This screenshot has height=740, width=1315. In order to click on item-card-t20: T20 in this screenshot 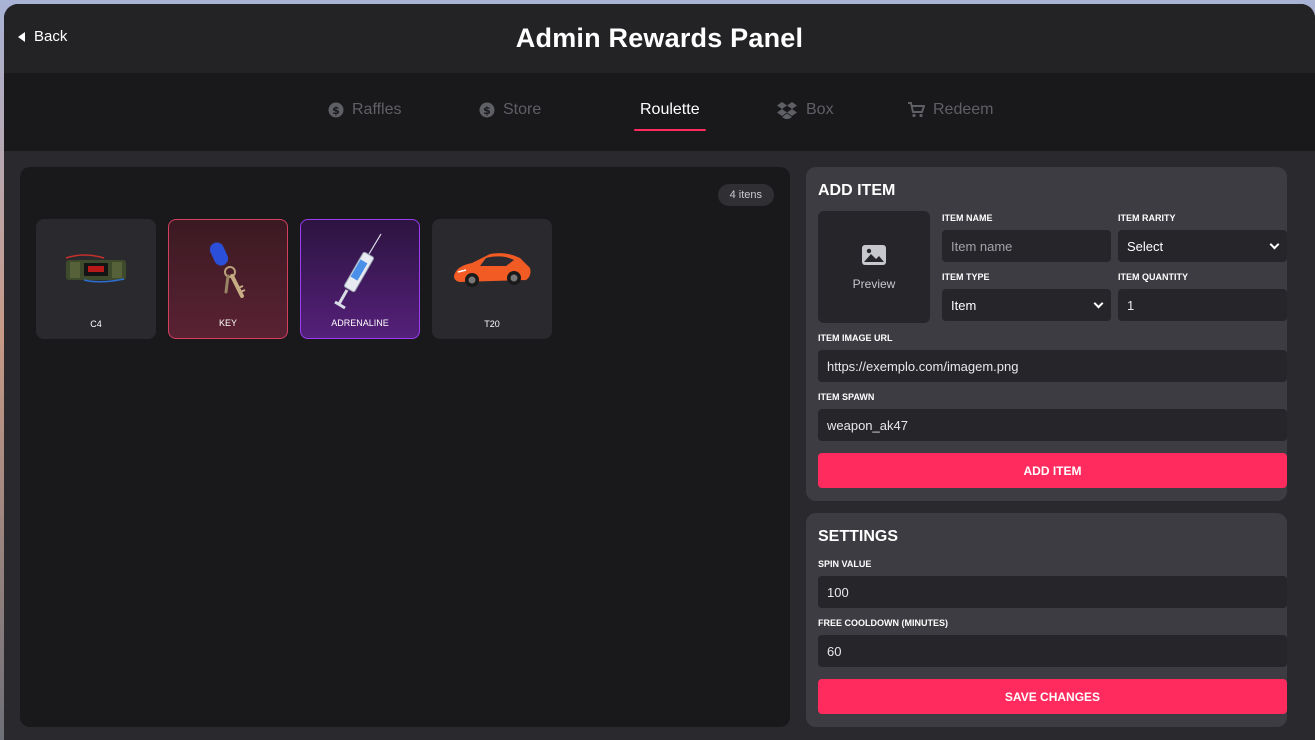, I will do `click(492, 279)`.